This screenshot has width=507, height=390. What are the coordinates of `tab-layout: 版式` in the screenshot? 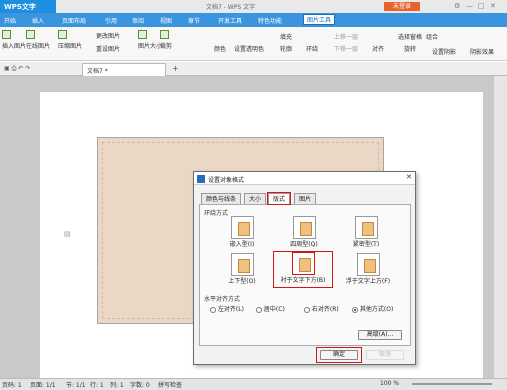 It's located at (279, 198).